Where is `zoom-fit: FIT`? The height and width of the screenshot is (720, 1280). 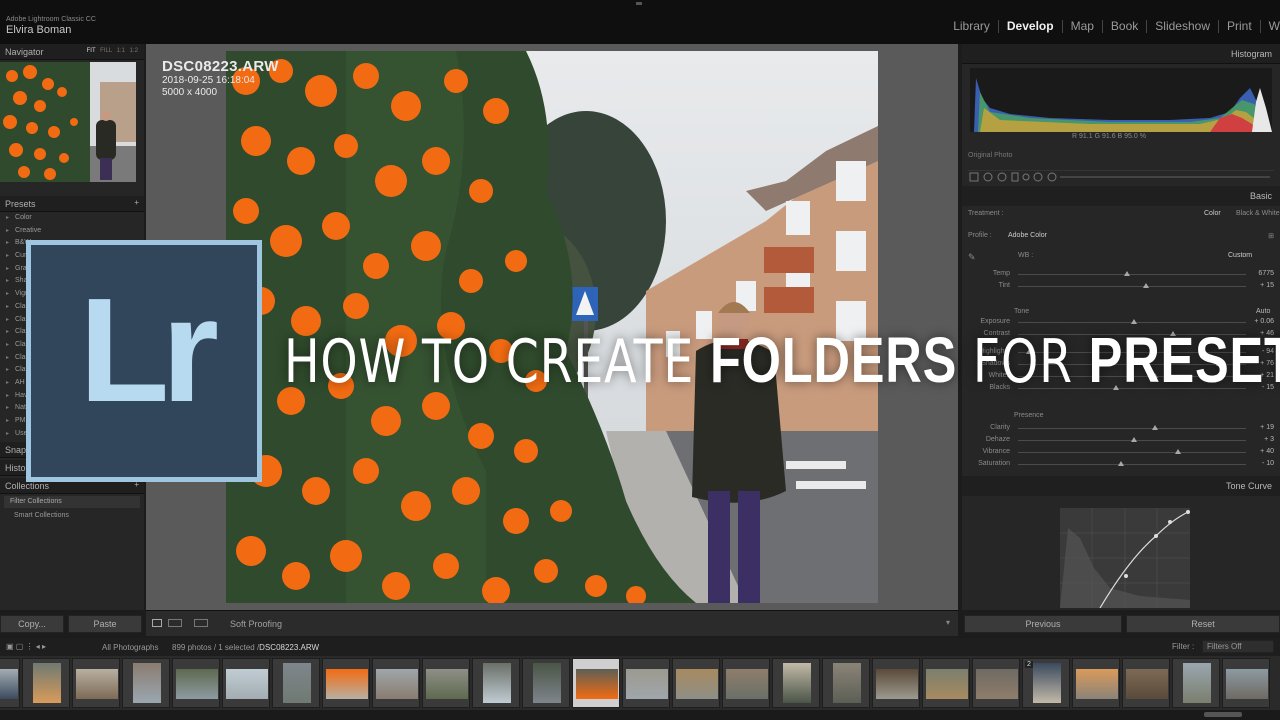
zoom-fit: FIT is located at coordinates (91, 51).